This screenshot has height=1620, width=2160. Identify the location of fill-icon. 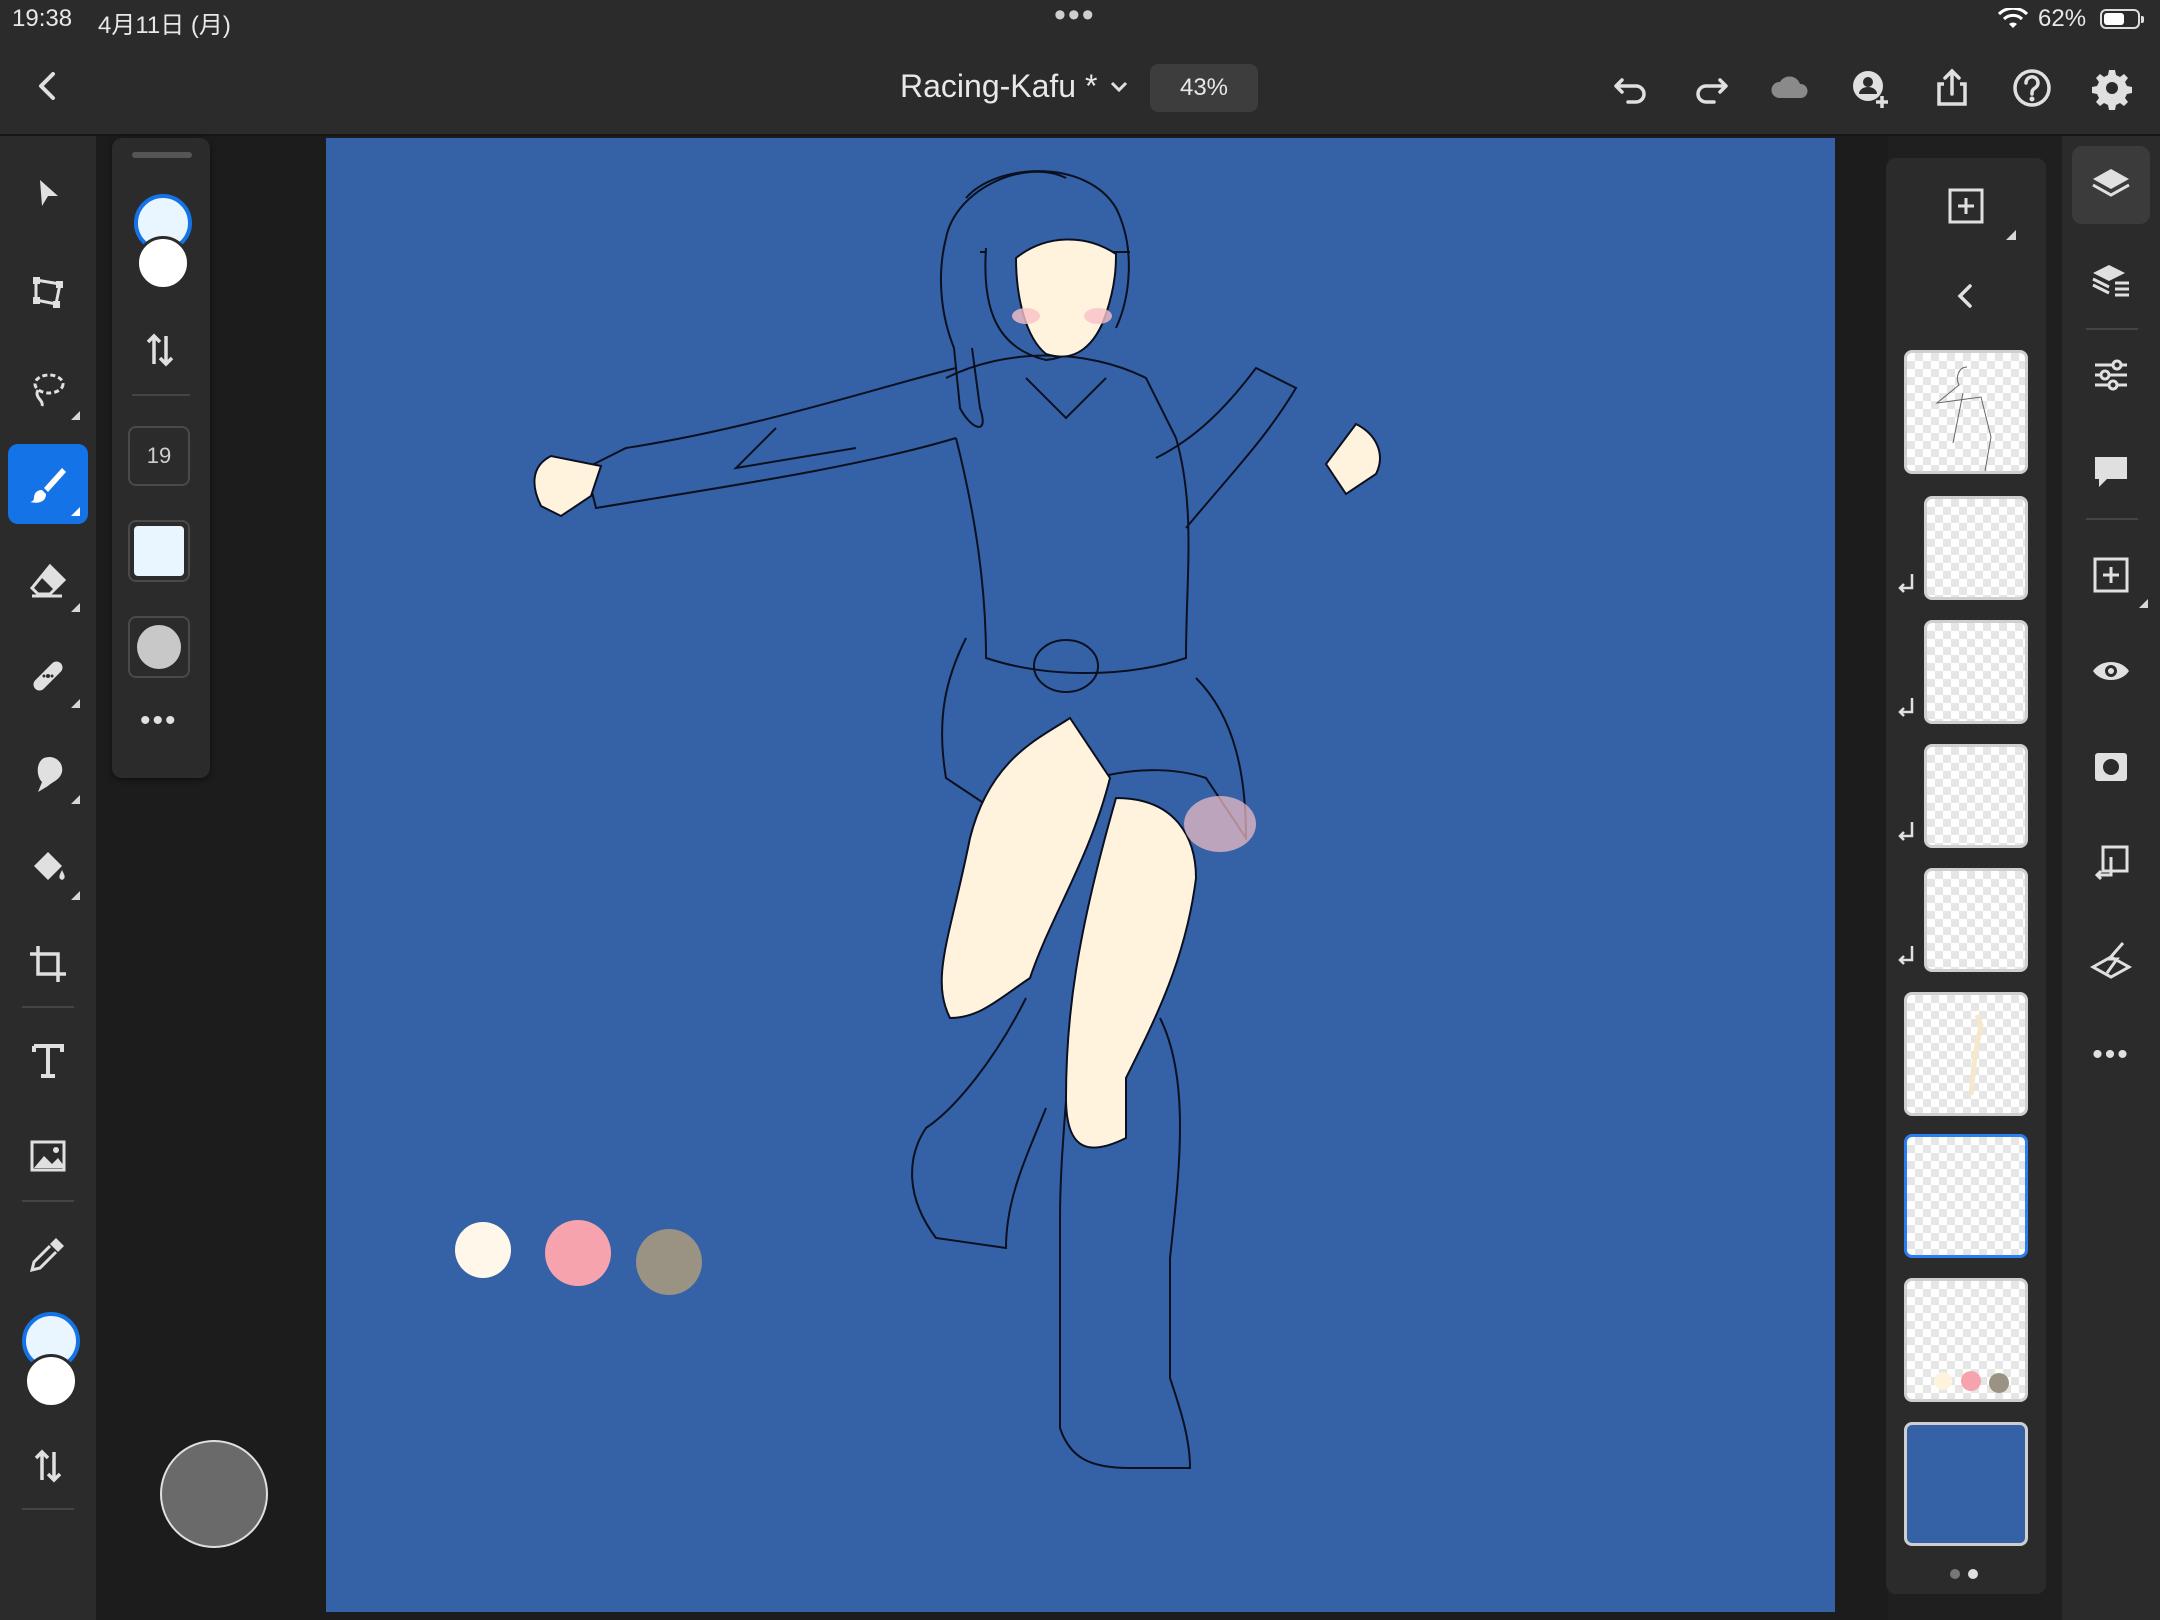
(48, 868).